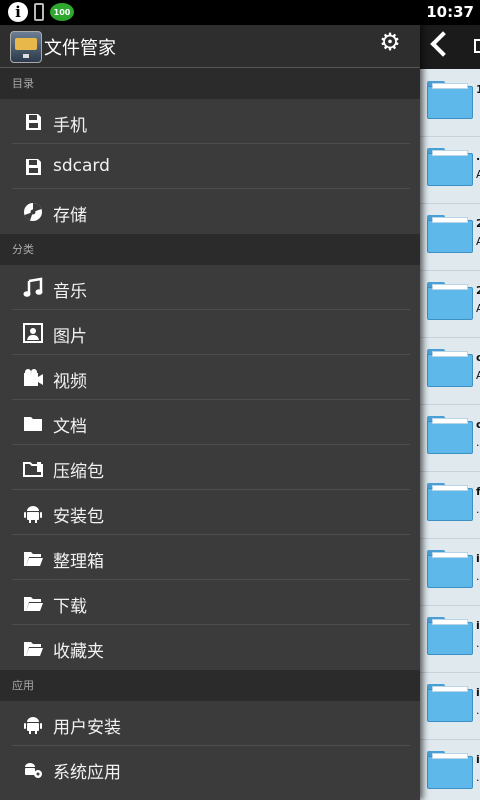 This screenshot has width=480, height=800. Describe the element at coordinates (87, 728) in the screenshot. I see `drawer-item-label: 用户安装` at that location.